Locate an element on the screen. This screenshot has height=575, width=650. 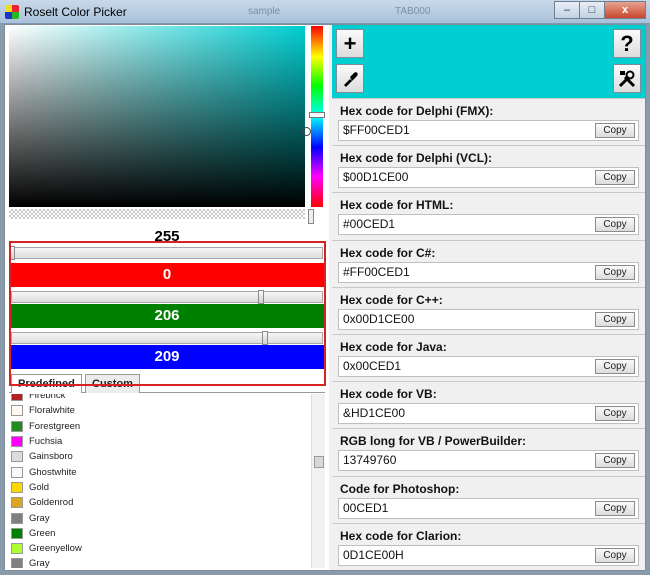
saturation-cursor is located at coordinates (306, 131).